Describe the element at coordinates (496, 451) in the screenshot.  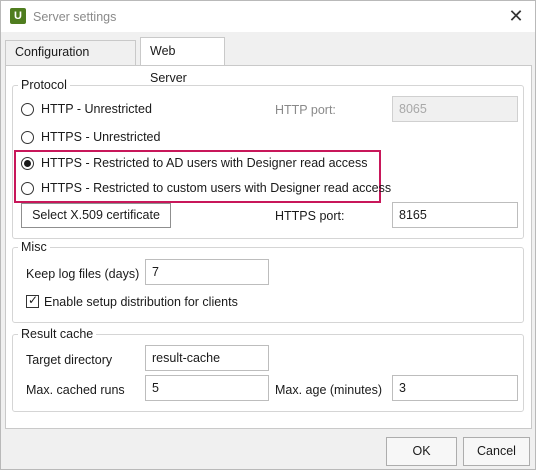
I see `cancel-button: Cancel` at that location.